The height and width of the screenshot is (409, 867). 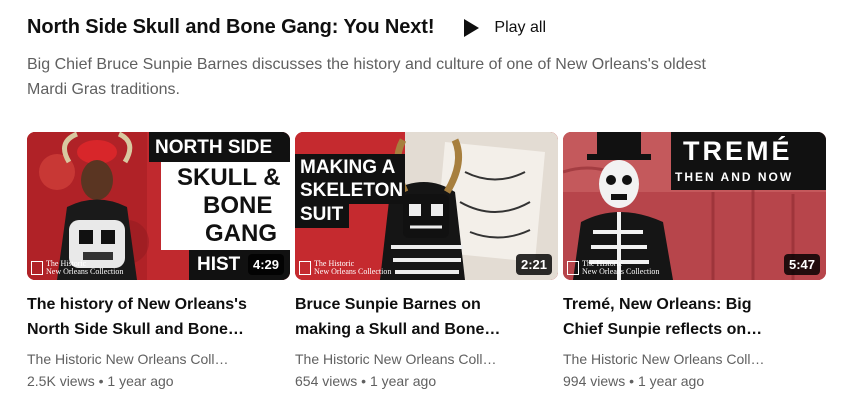 I want to click on duration-badge: 5:47, so click(x=801, y=264).